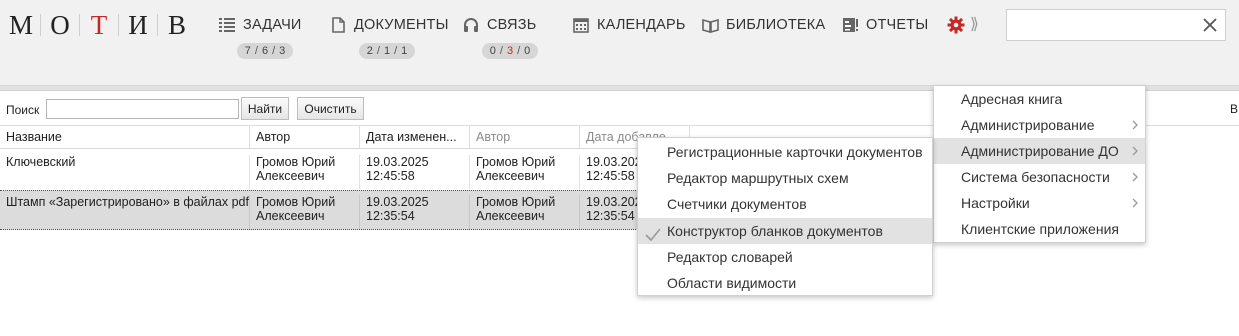  I want to click on logo-letter: В, so click(176, 25).